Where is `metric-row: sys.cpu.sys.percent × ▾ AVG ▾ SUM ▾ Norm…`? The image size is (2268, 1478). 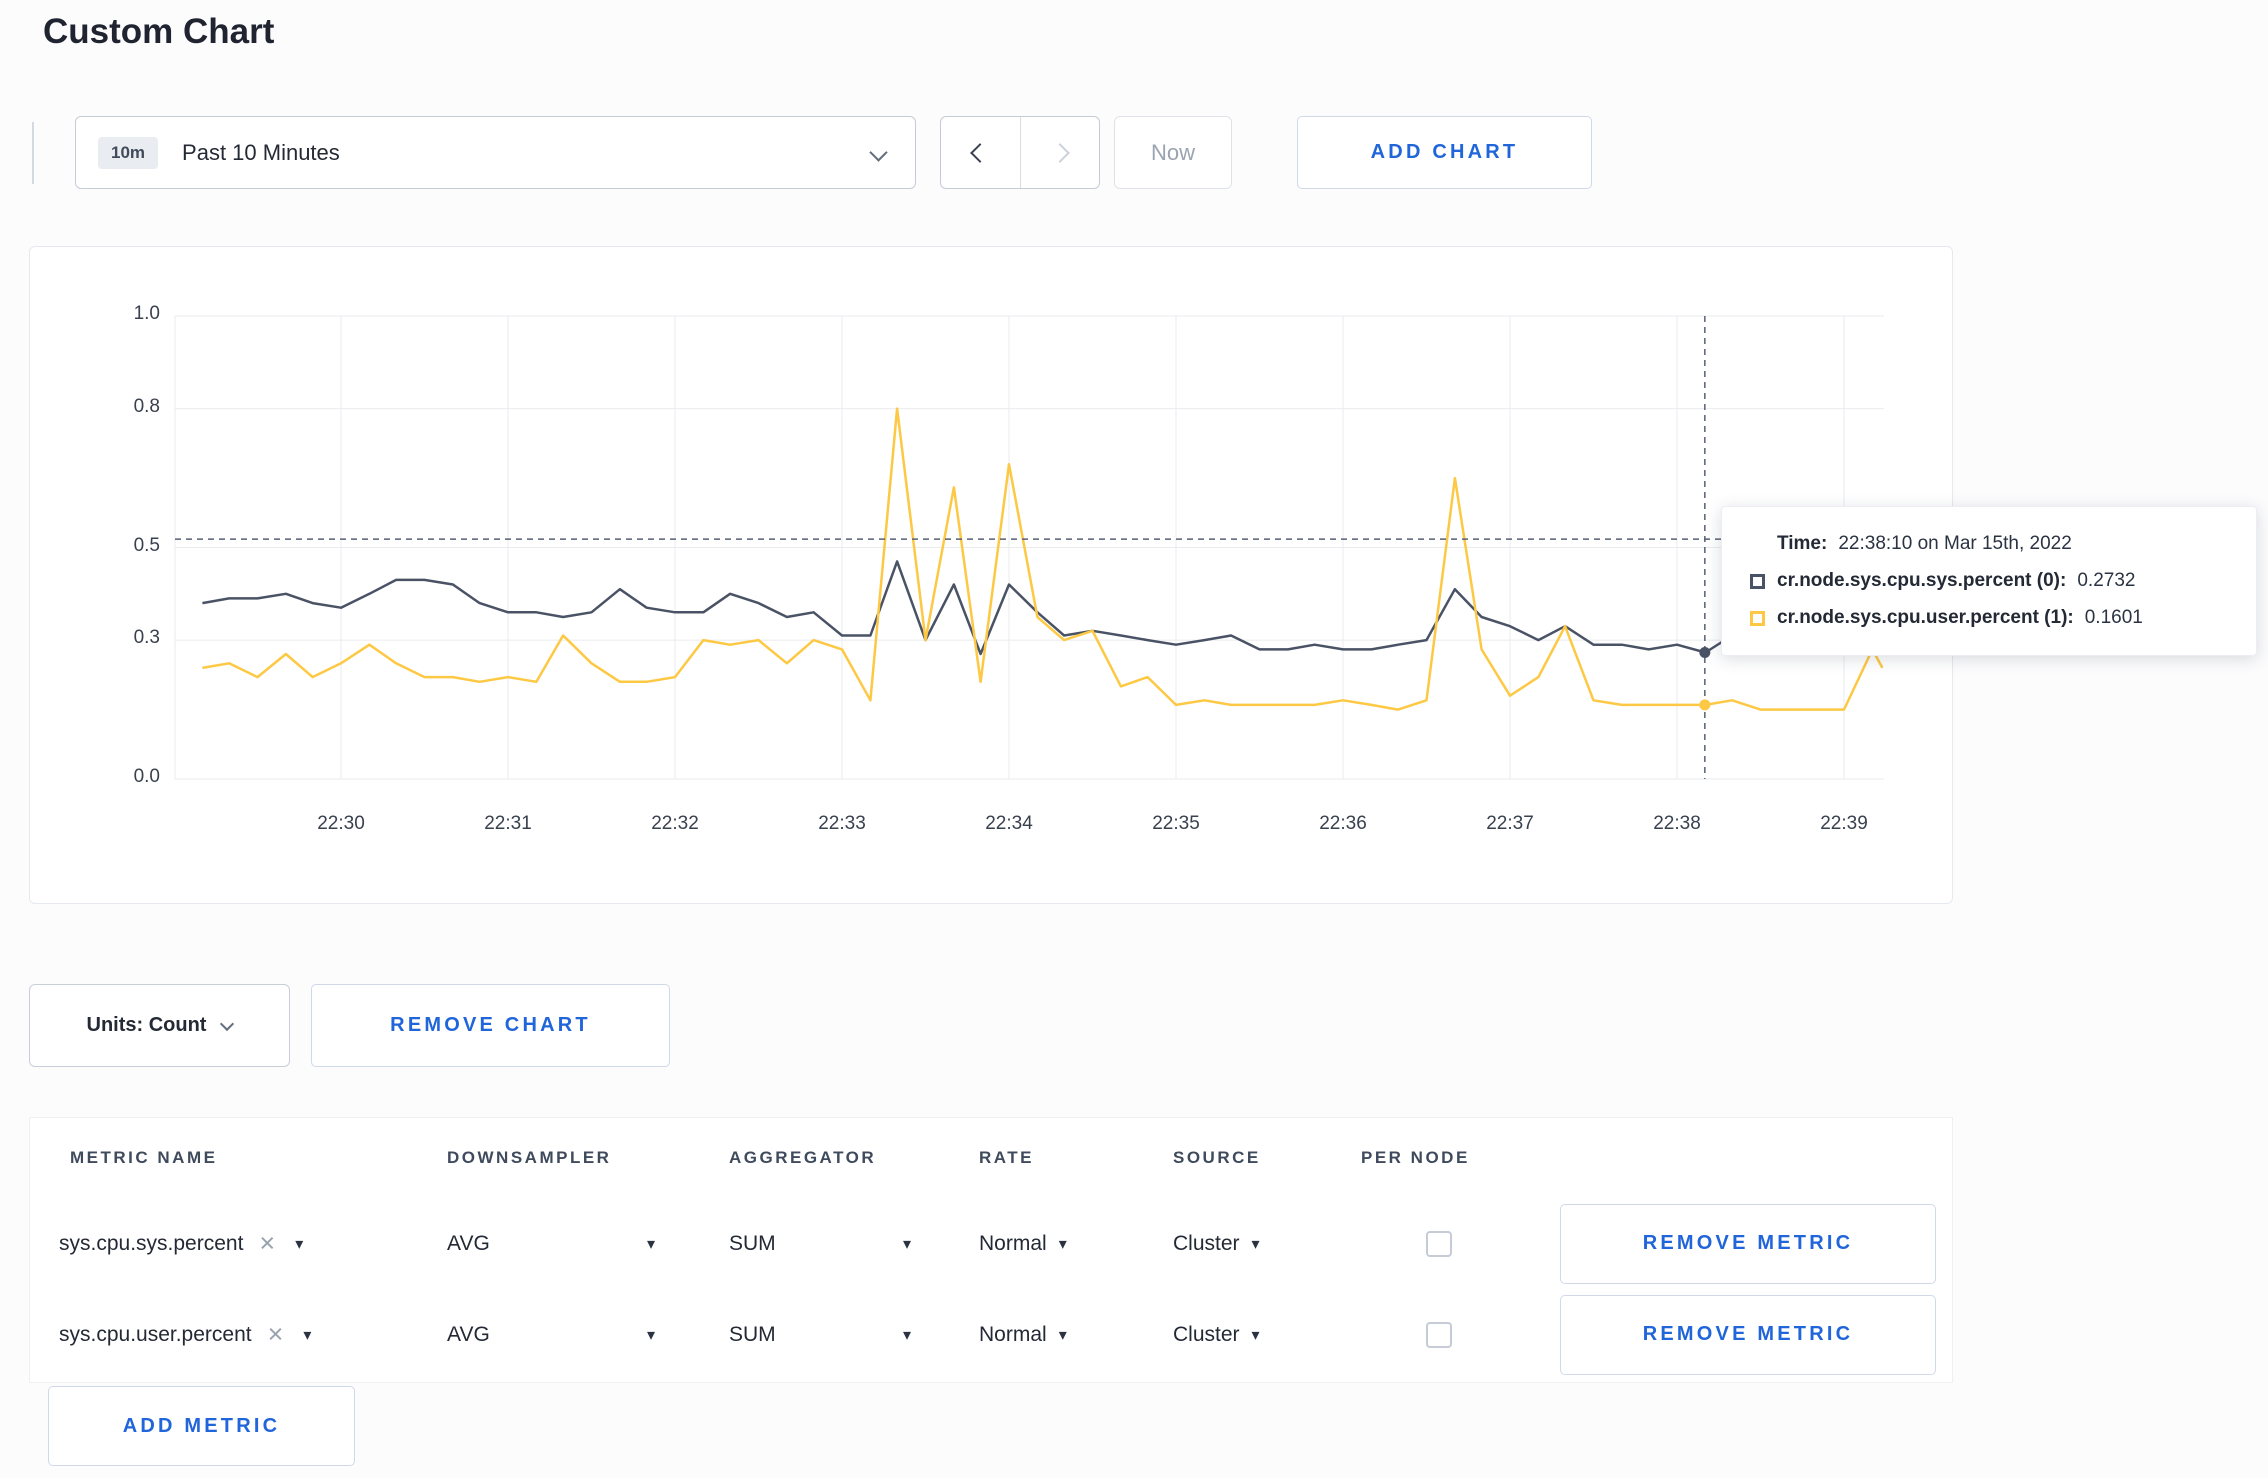
metric-row: sys.cpu.sys.percent × ▾ AVG ▾ SUM ▾ Norm… is located at coordinates (991, 1243).